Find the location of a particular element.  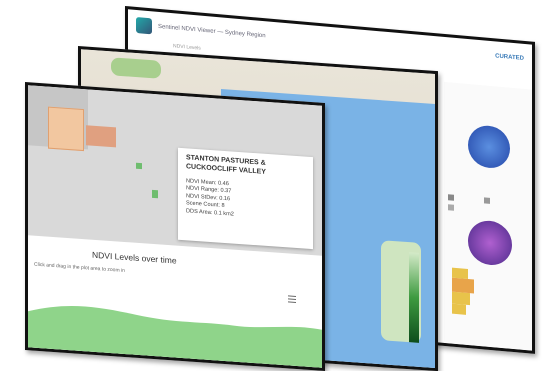

chart-plot-area is located at coordinates (175, 326).